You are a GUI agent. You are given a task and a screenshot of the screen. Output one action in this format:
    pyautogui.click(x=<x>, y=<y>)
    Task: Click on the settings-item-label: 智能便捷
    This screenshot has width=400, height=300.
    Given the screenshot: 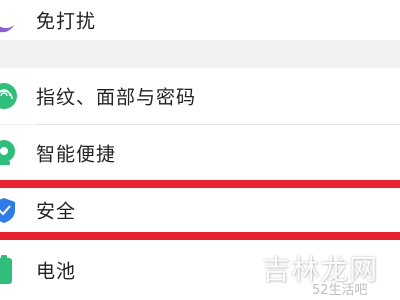 What is the action you would take?
    pyautogui.click(x=76, y=154)
    